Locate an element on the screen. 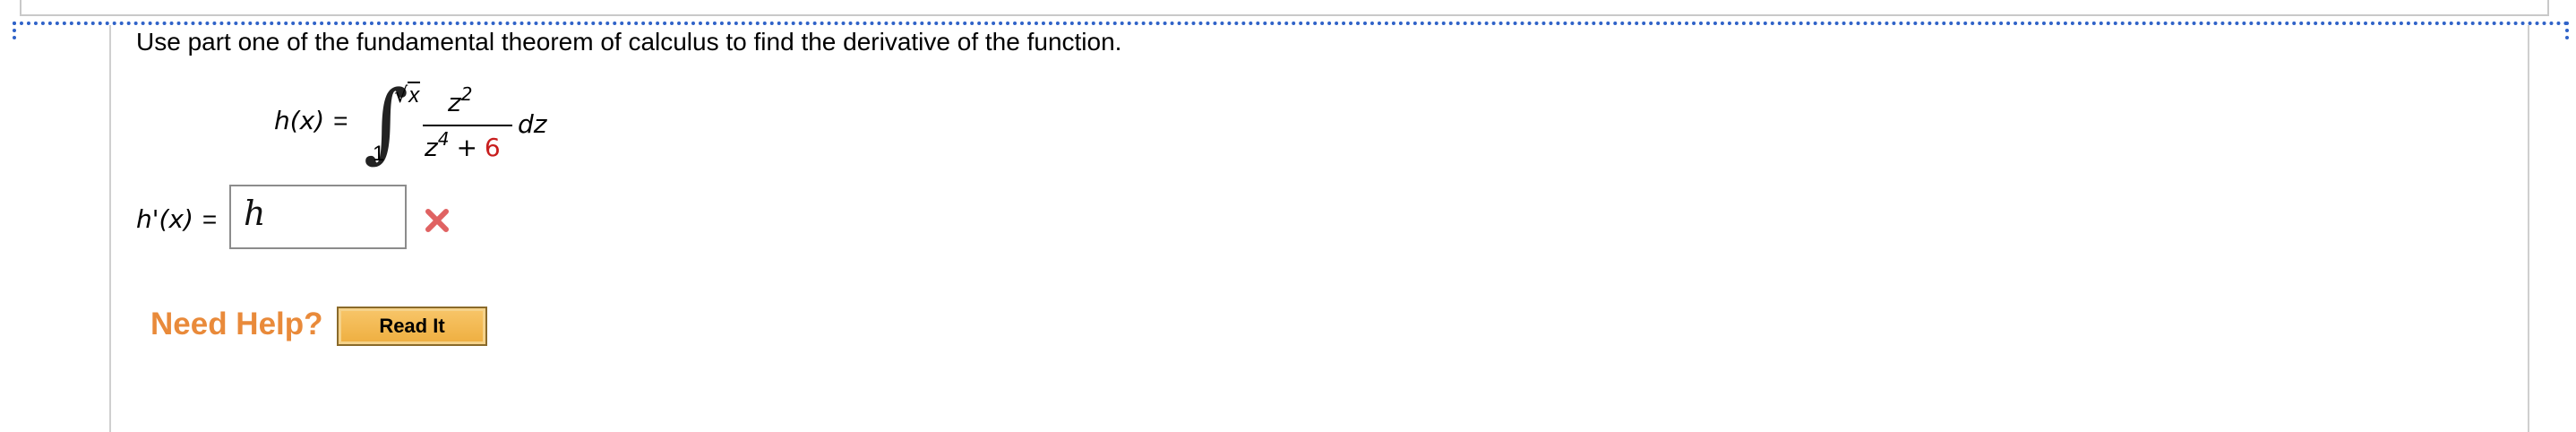  numerator: z2 is located at coordinates (460, 101).